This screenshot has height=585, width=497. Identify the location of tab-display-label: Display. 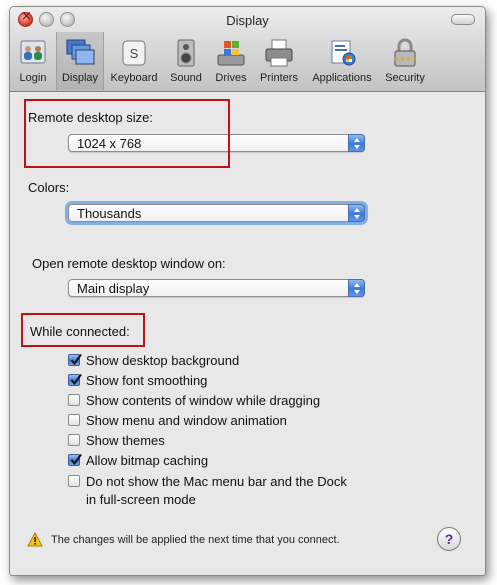
(80, 78).